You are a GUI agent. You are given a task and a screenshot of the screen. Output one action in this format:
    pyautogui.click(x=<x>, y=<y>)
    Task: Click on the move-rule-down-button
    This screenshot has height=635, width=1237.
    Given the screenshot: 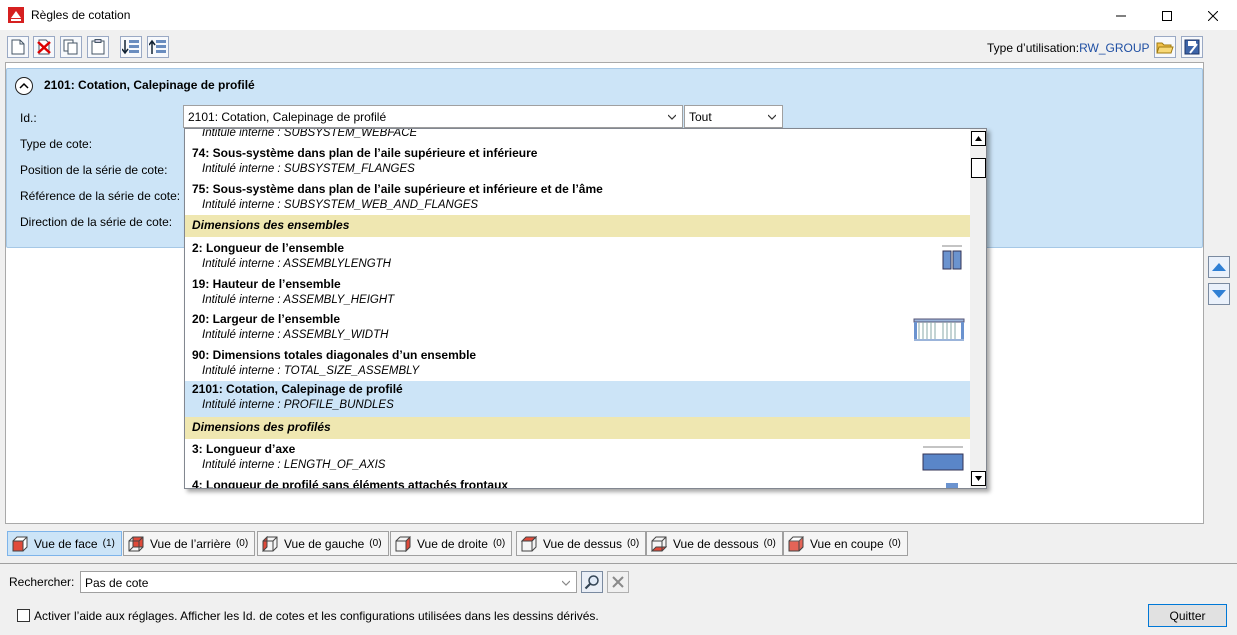 What is the action you would take?
    pyautogui.click(x=1219, y=294)
    